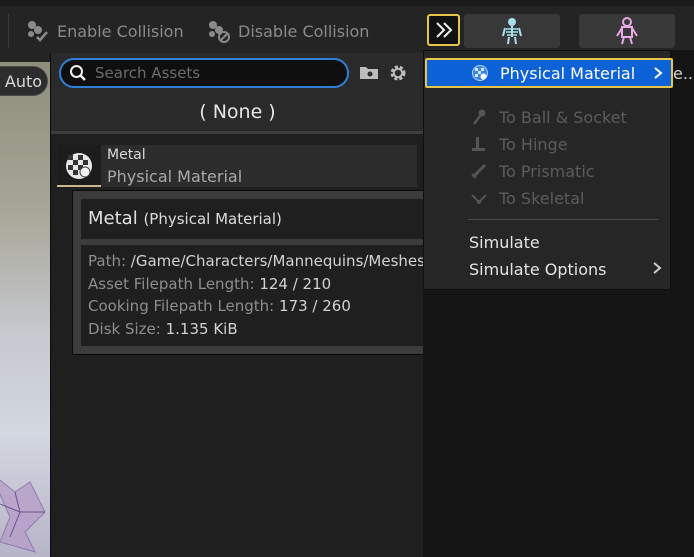 Image resolution: width=694 pixels, height=557 pixels. Describe the element at coordinates (369, 72) in the screenshot. I see `folder-icon` at that location.